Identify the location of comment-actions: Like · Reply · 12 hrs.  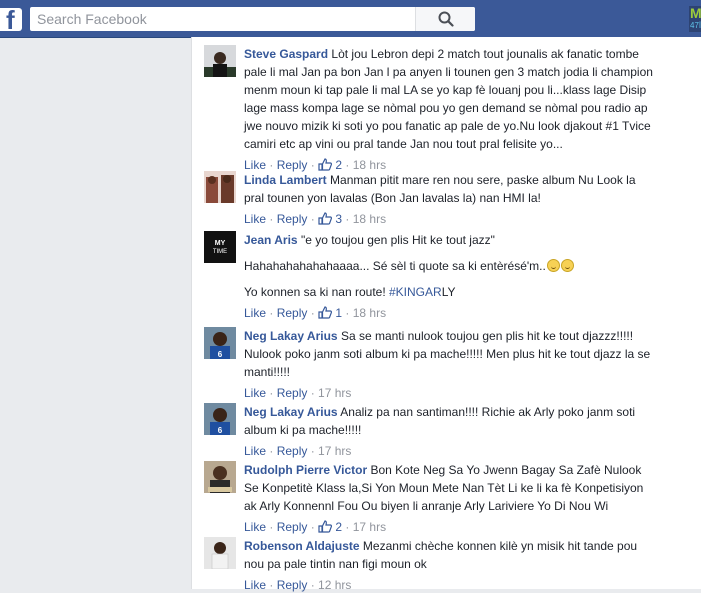
(298, 585).